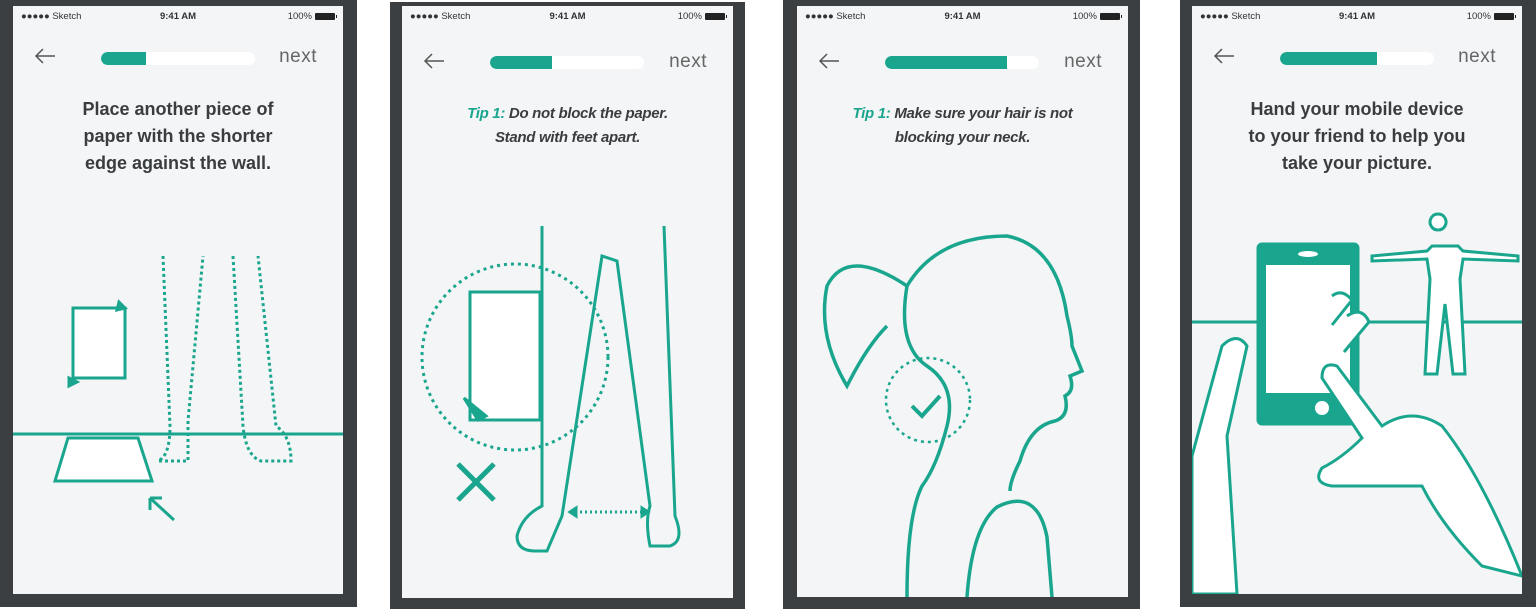 The width and height of the screenshot is (1536, 611). What do you see at coordinates (1357, 403) in the screenshot?
I see `friend-photo-illustration` at bounding box center [1357, 403].